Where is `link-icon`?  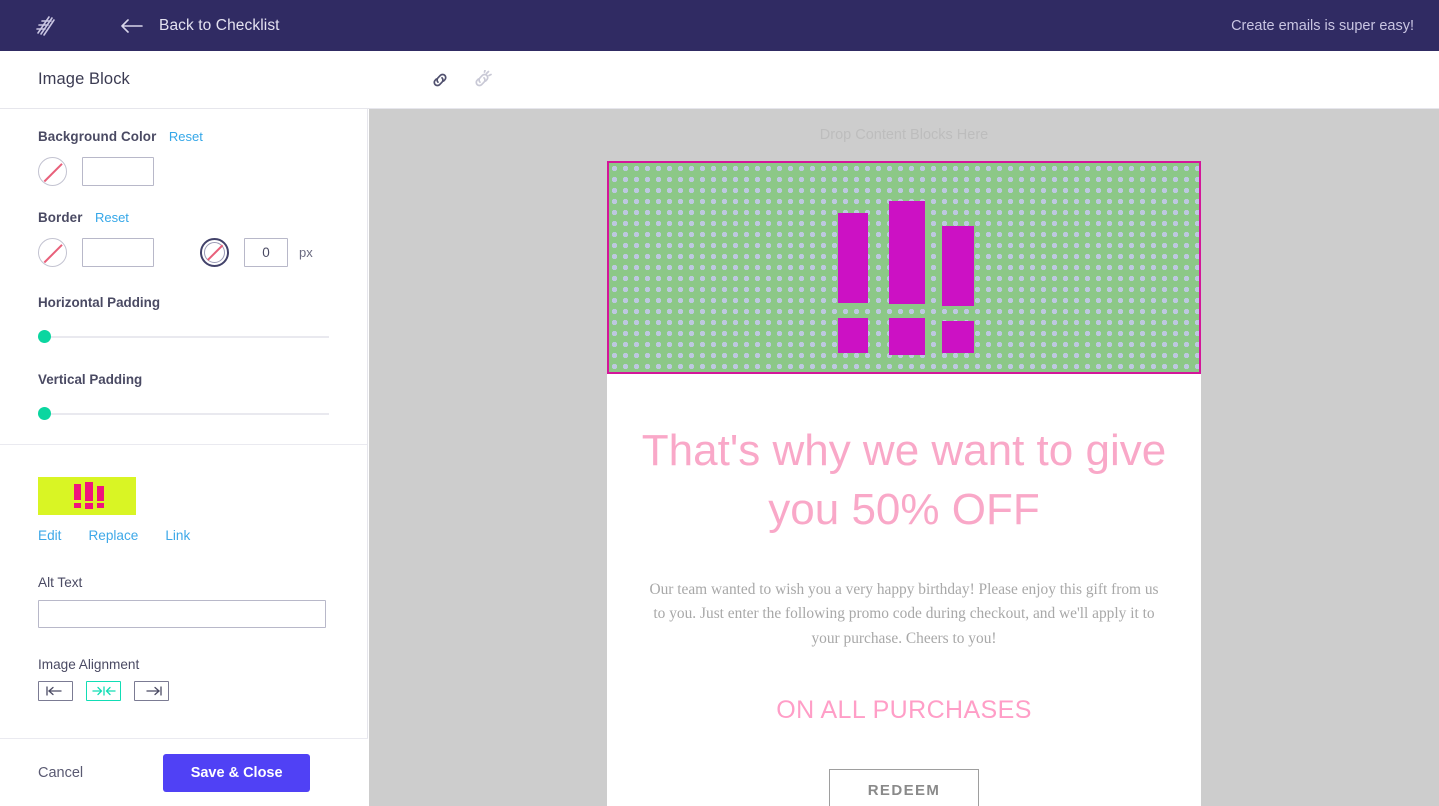
link-icon is located at coordinates (440, 80).